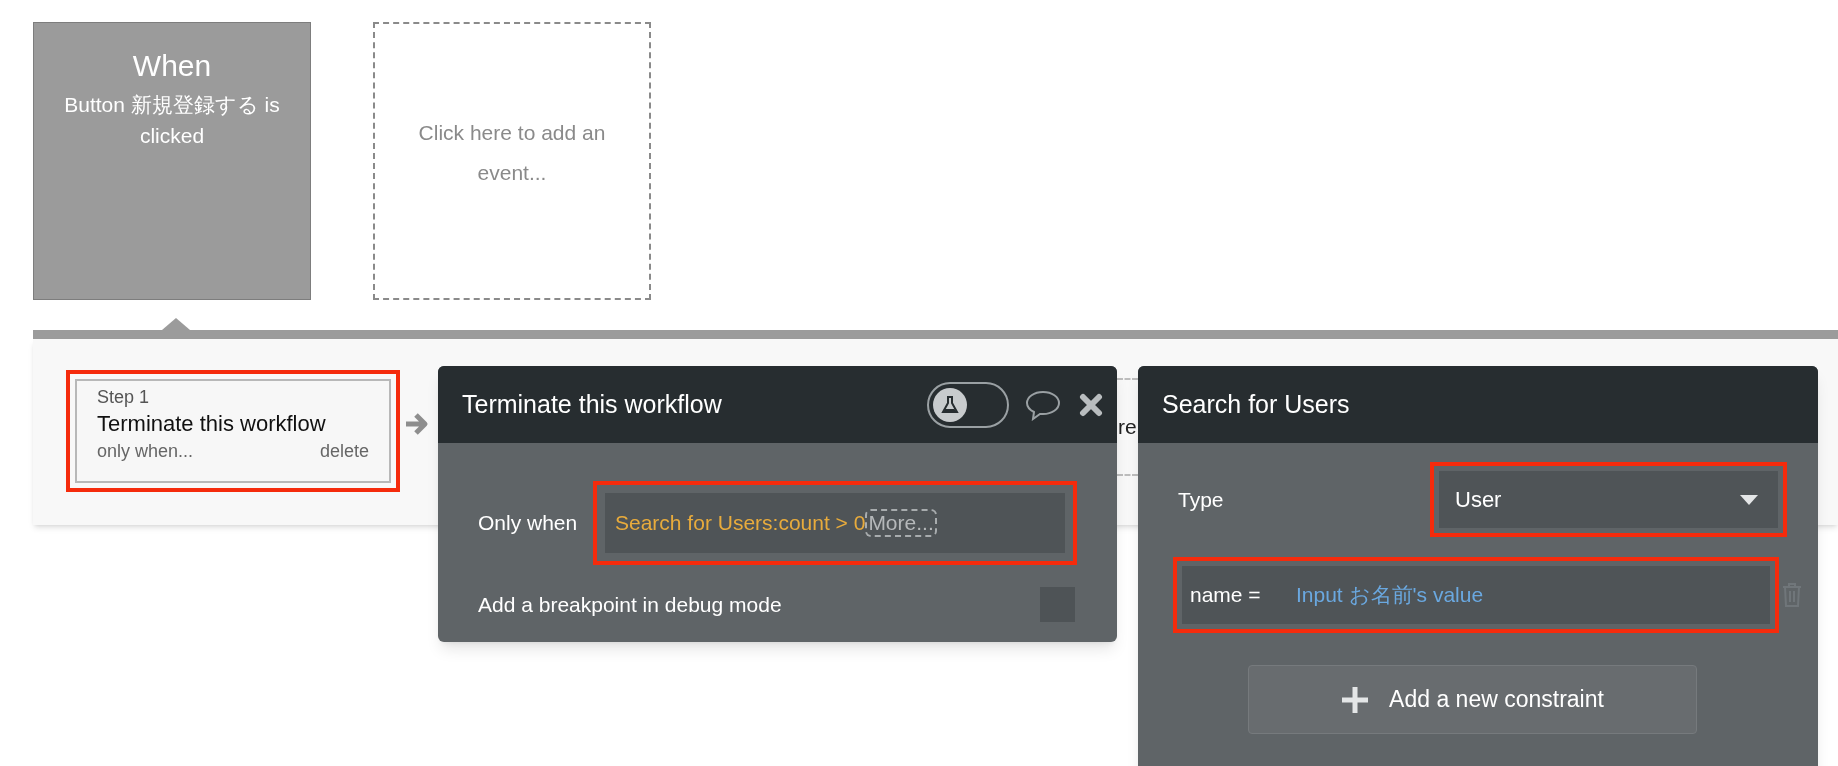 The image size is (1838, 766). Describe the element at coordinates (212, 424) in the screenshot. I see `step-action: Terminate this workflow` at that location.